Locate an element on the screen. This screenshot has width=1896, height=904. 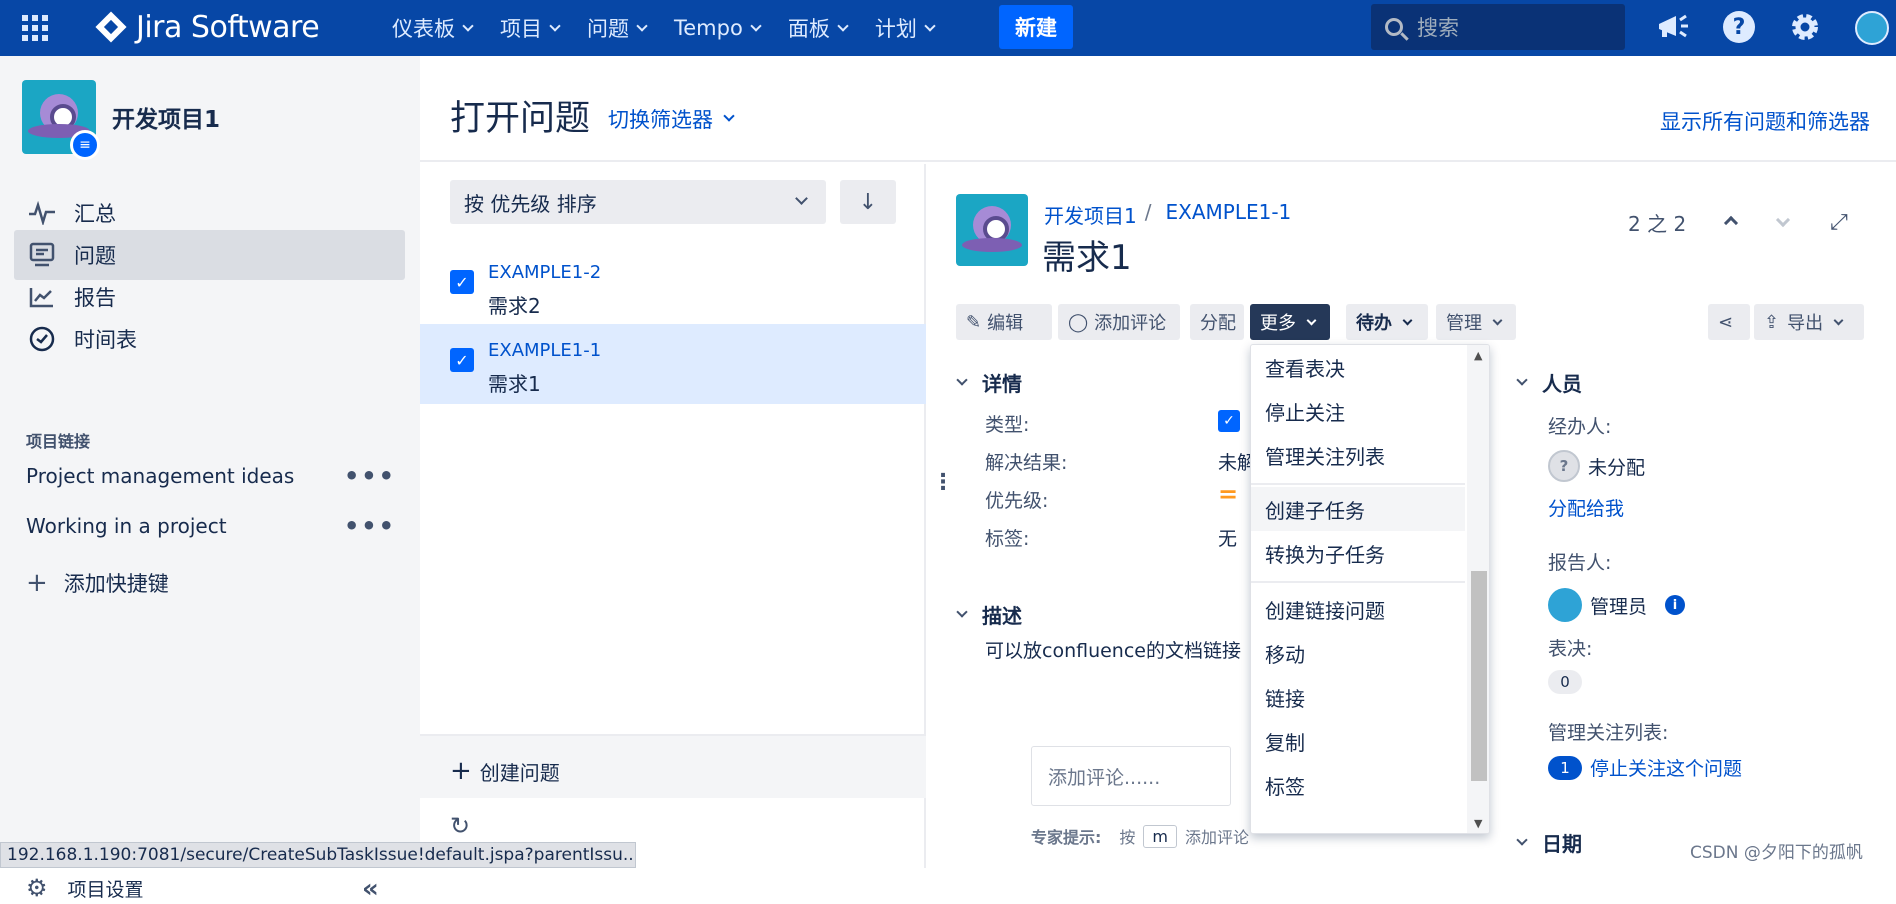
jira-logo: Jira Software is located at coordinates (207, 27).